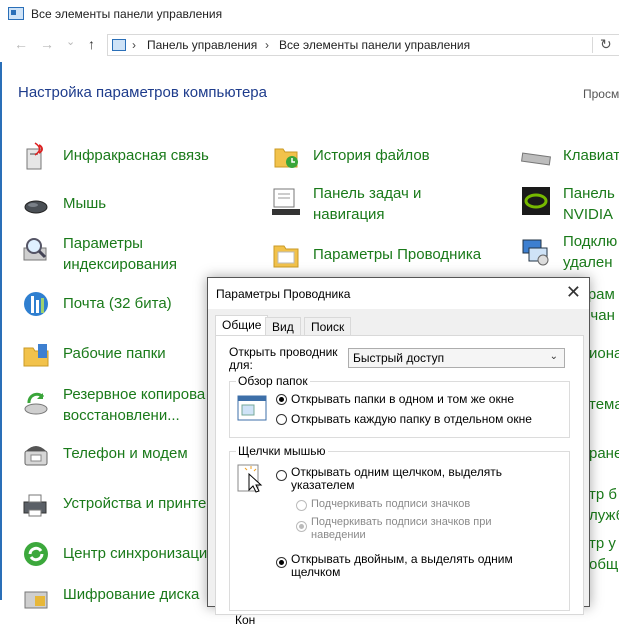 This screenshot has height=627, width=619. What do you see at coordinates (402, 399) in the screenshot?
I see `option-same-window: Открывать папки в одном и том же окне` at bounding box center [402, 399].